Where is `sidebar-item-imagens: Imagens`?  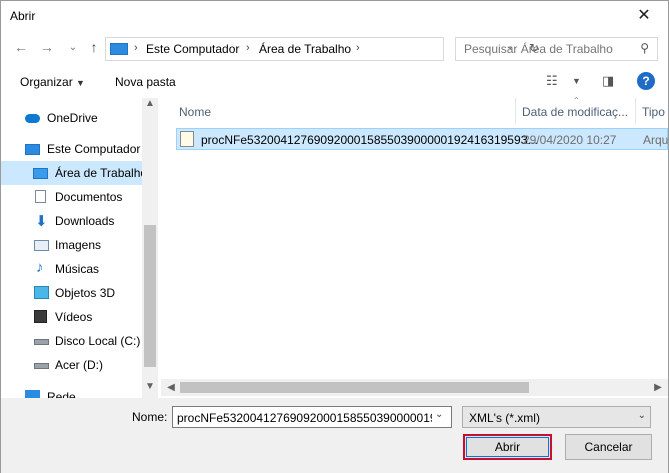 sidebar-item-imagens: Imagens is located at coordinates (71, 245).